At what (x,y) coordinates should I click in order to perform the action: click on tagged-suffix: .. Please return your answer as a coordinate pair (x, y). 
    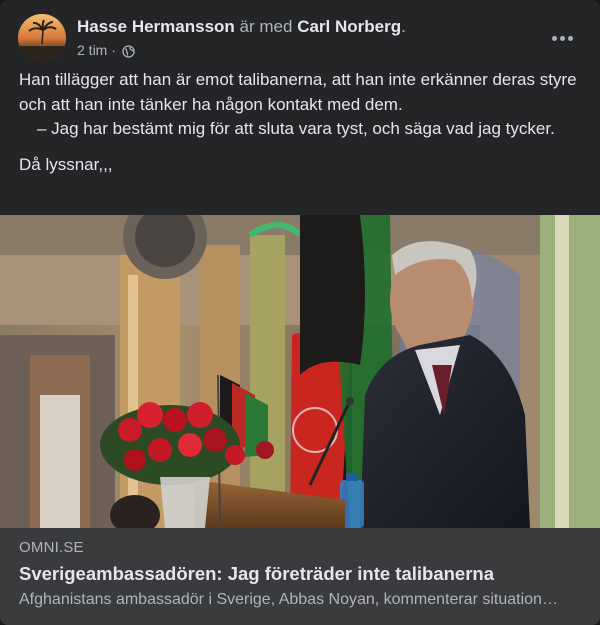
    Looking at the image, I should click on (403, 26).